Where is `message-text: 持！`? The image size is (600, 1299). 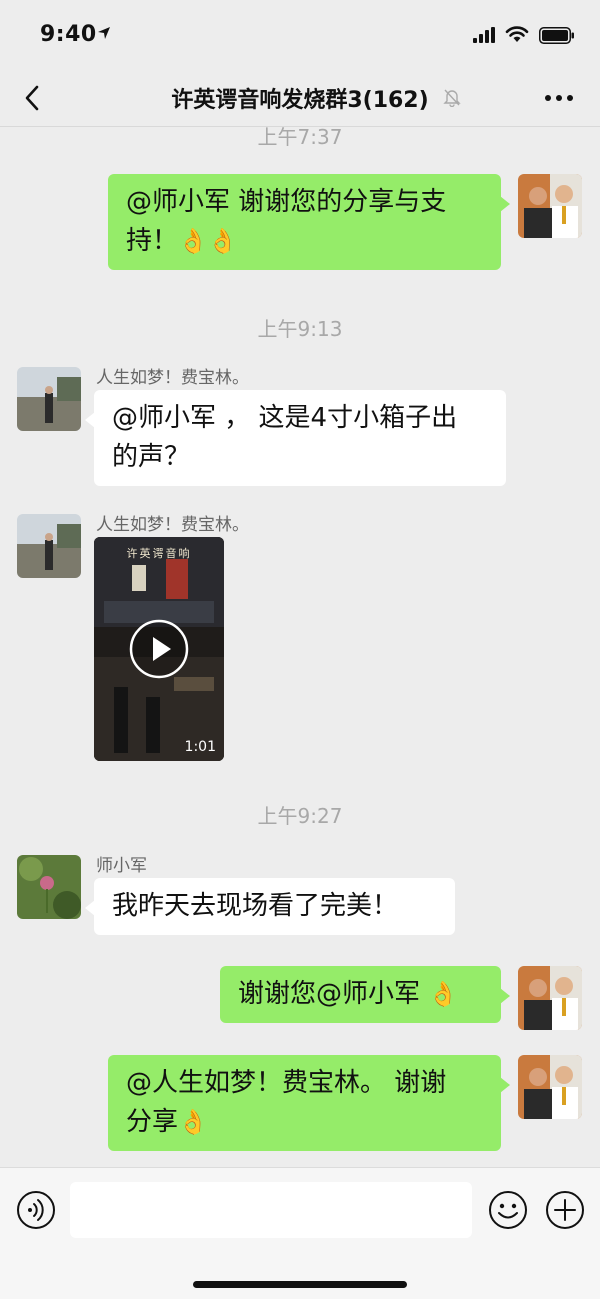 message-text: 持！ is located at coordinates (152, 241).